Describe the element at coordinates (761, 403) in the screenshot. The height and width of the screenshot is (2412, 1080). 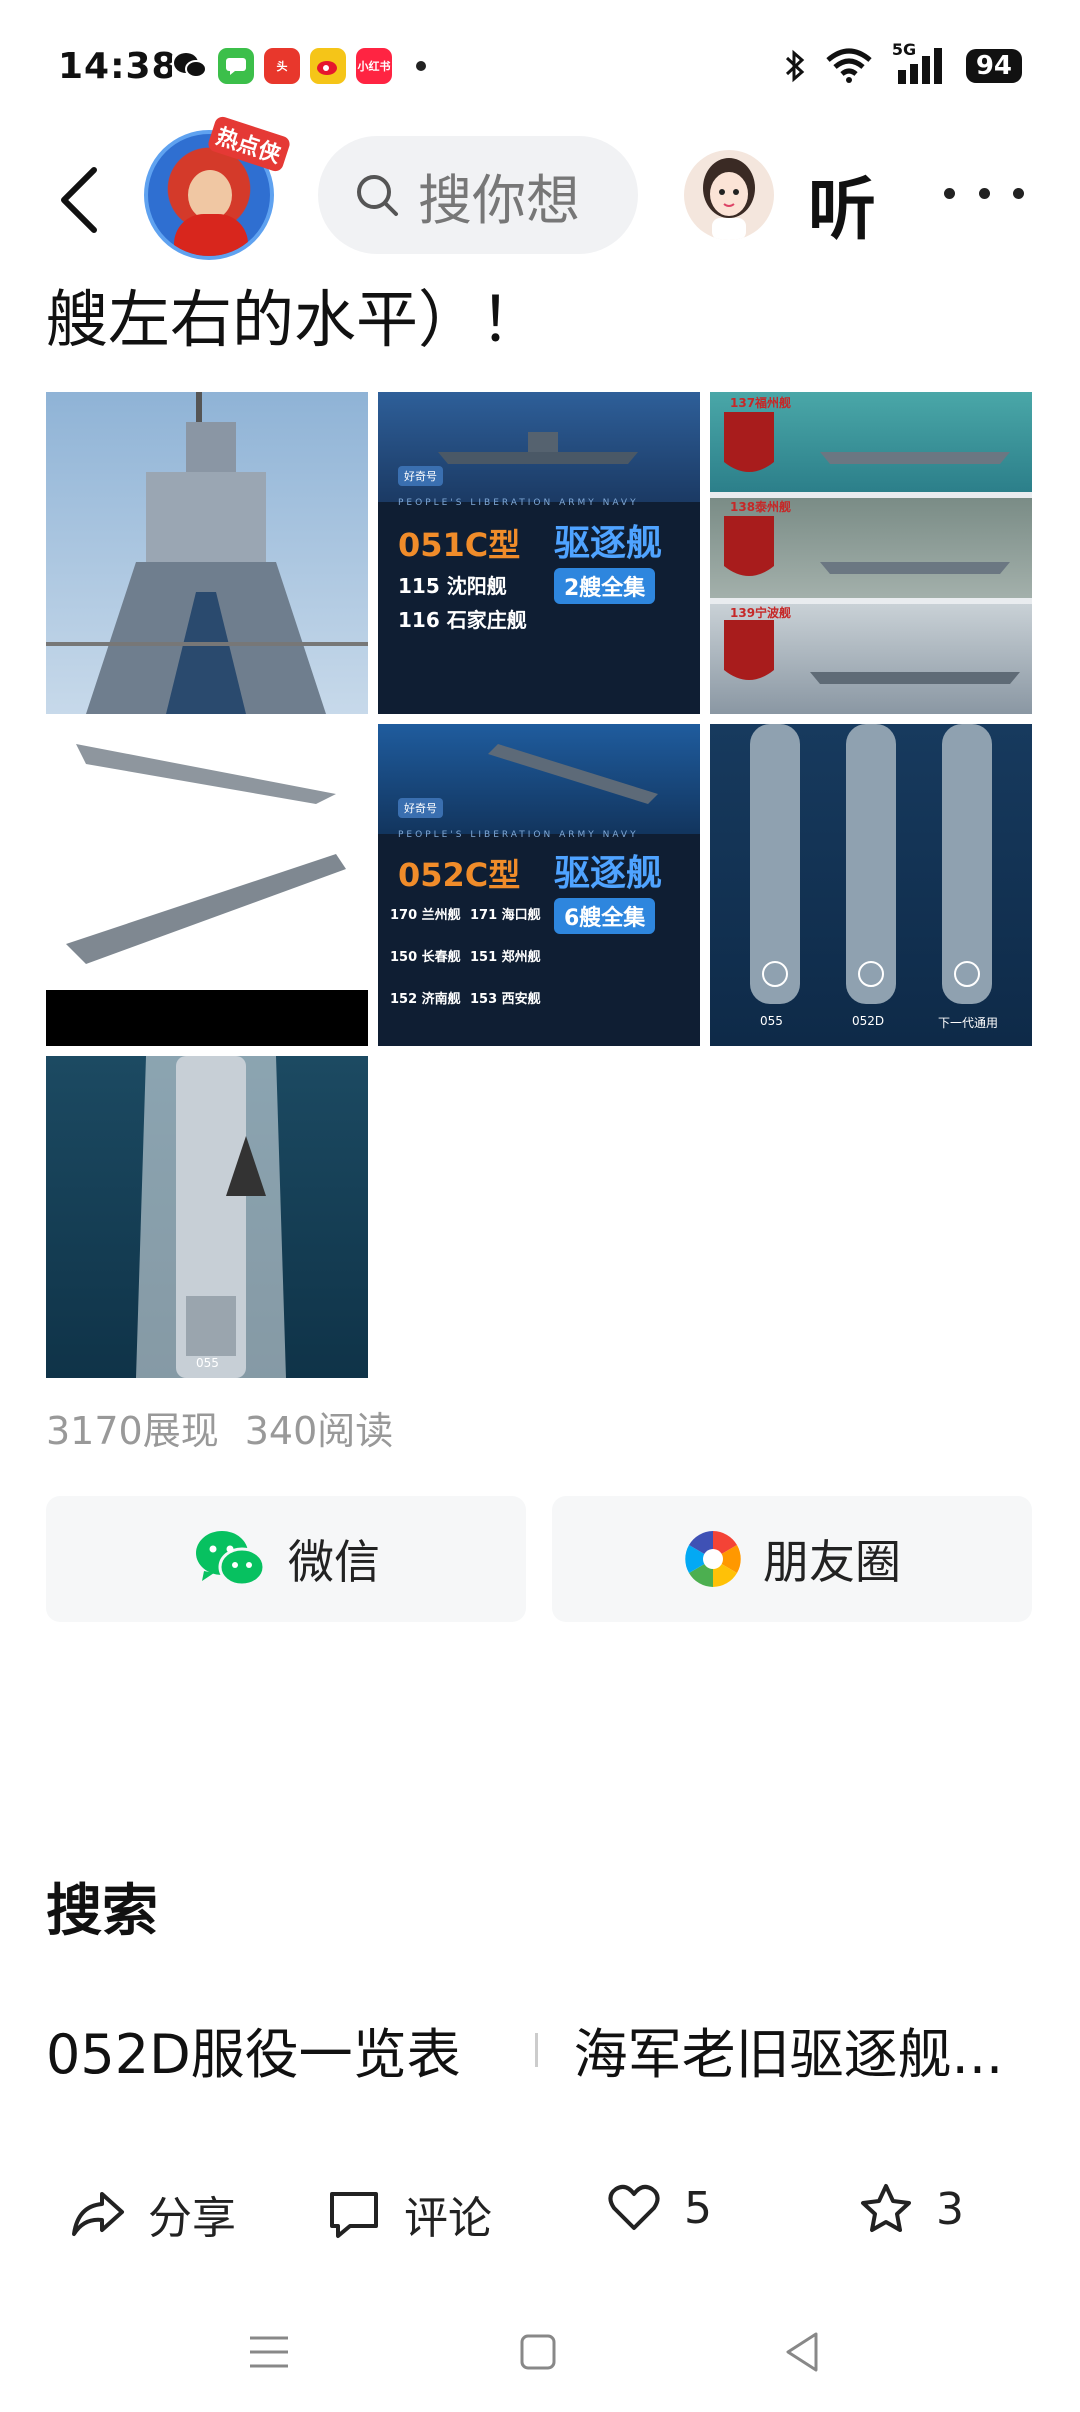
I see `image-label: 137福州舰` at that location.